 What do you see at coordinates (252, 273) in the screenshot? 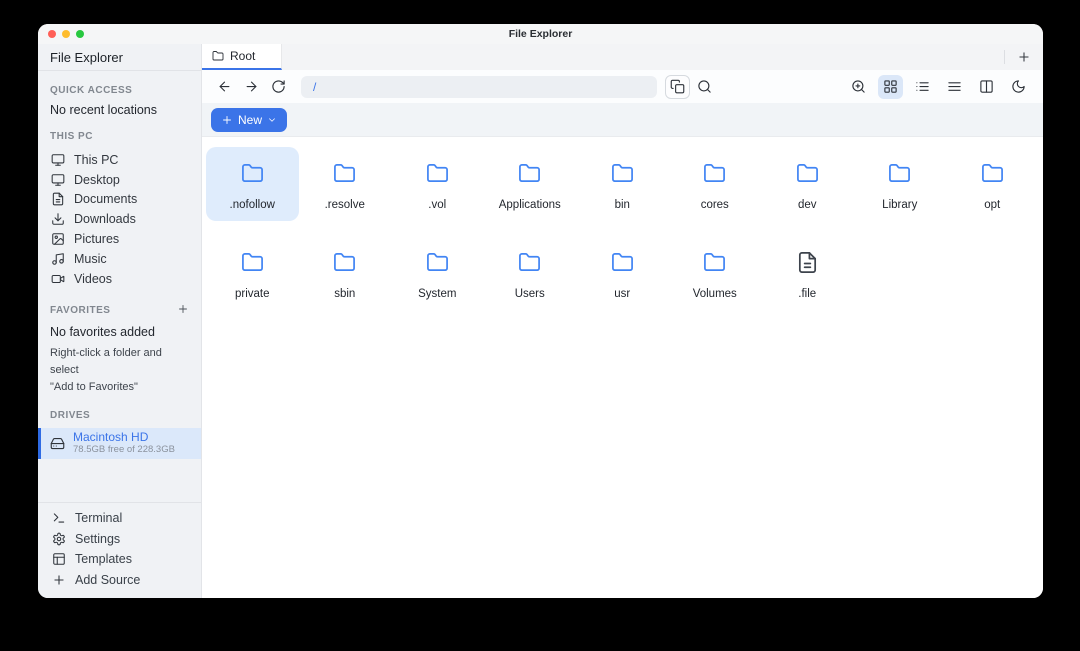
I see `file-item: private` at bounding box center [252, 273].